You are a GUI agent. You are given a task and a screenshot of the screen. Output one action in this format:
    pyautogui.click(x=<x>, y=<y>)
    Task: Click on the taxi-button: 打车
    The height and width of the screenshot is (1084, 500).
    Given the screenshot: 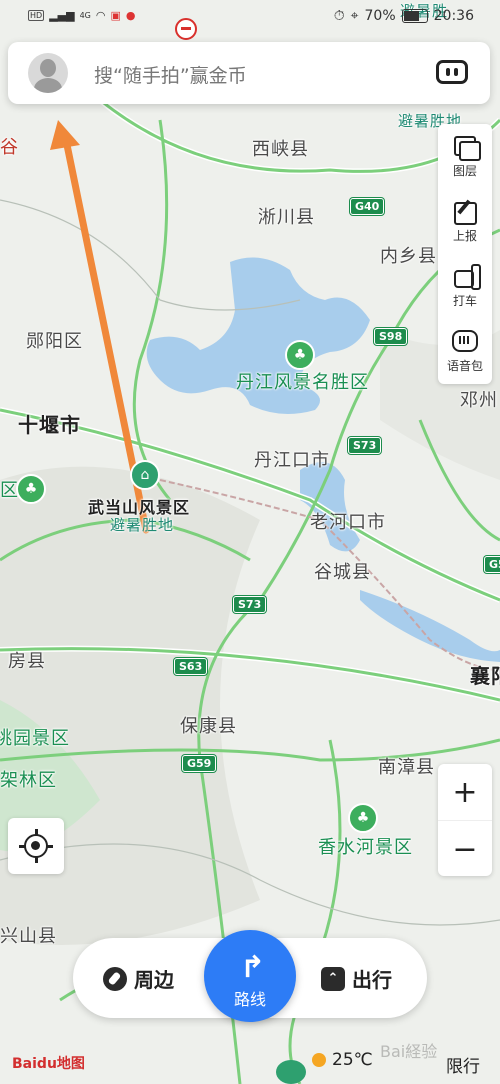 What is the action you would take?
    pyautogui.click(x=465, y=286)
    